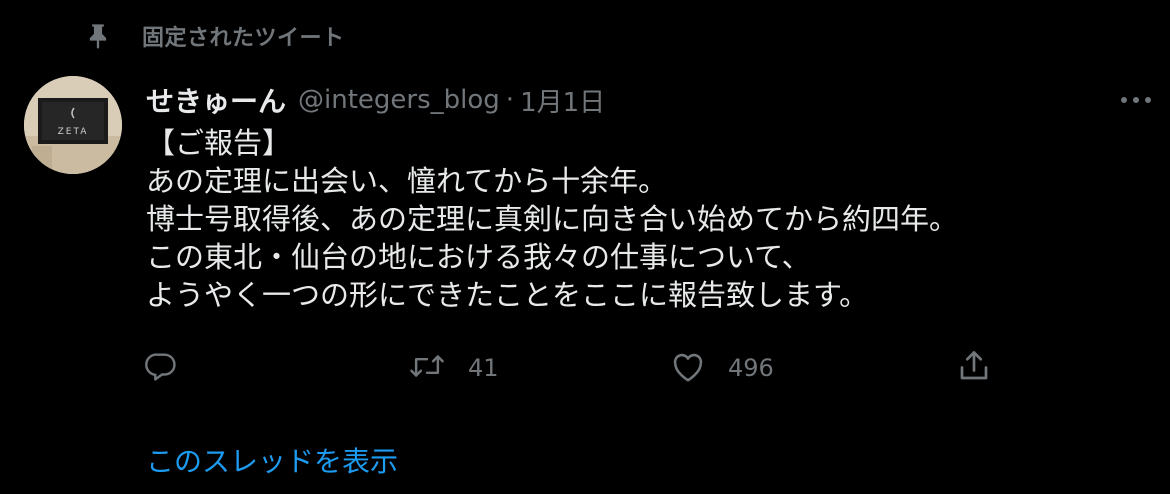 This screenshot has width=1170, height=494. I want to click on like-count: 496, so click(751, 368).